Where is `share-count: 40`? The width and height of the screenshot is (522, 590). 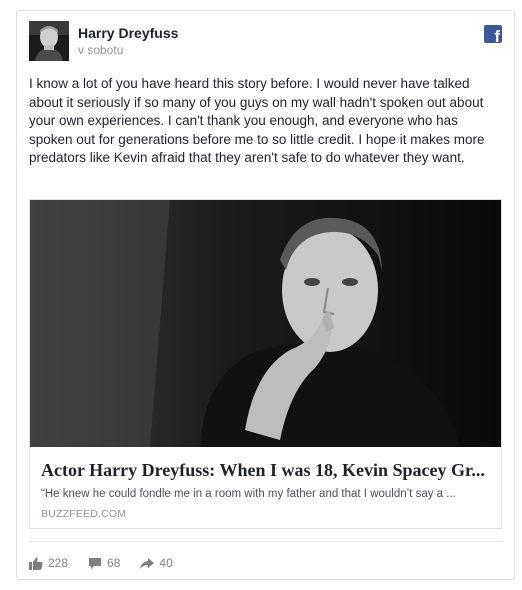 share-count: 40 is located at coordinates (156, 563).